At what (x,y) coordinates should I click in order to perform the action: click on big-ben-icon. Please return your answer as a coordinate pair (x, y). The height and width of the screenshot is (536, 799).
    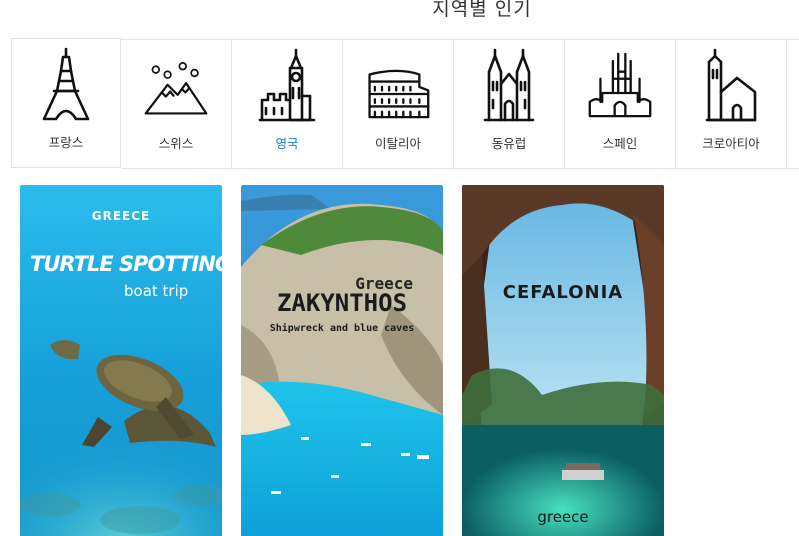
    Looking at the image, I should click on (287, 85).